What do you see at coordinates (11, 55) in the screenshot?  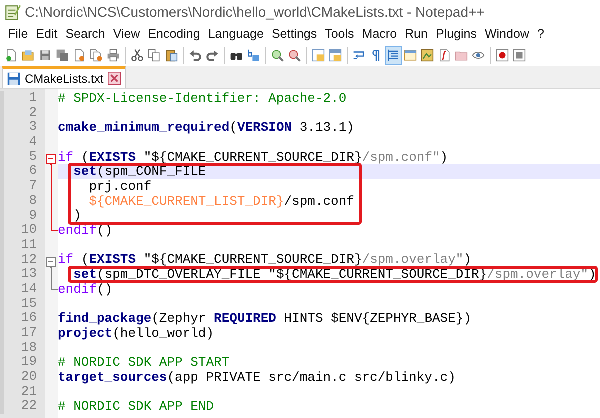 I see `new-file-icon` at bounding box center [11, 55].